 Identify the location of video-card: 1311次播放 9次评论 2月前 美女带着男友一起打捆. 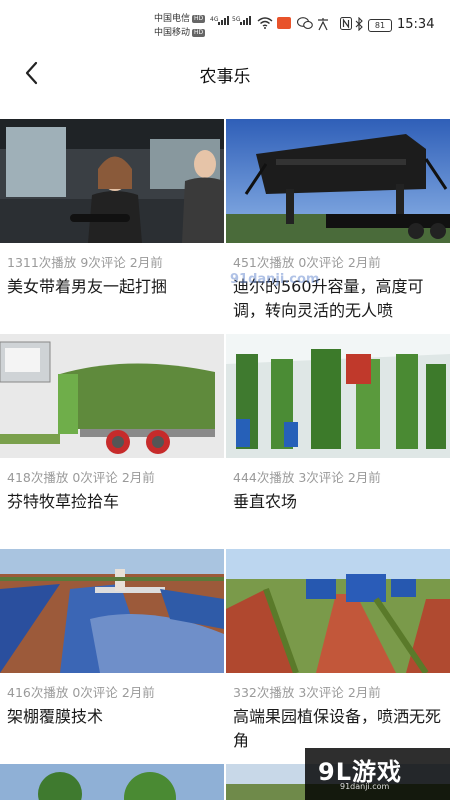
(112, 221).